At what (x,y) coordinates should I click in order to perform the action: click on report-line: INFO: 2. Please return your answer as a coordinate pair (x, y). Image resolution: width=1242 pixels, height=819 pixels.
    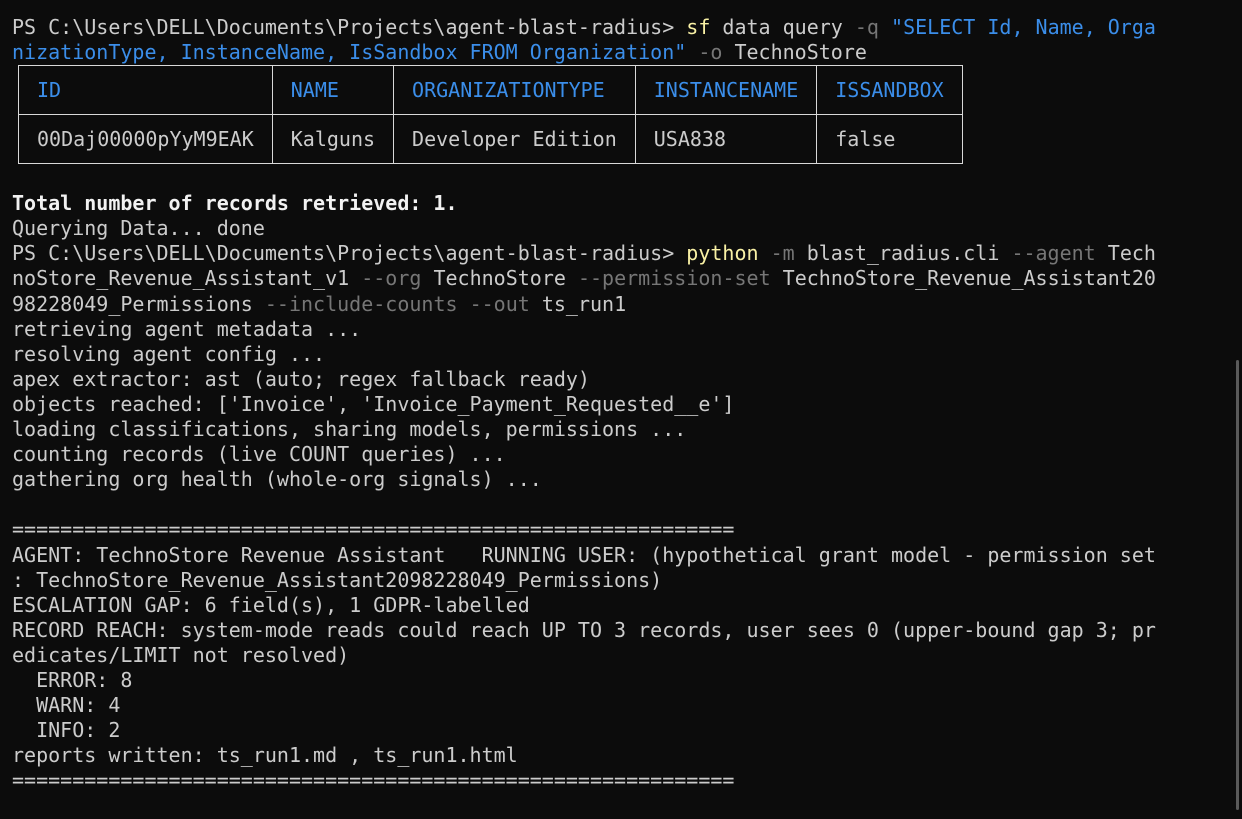
    Looking at the image, I should click on (66, 730).